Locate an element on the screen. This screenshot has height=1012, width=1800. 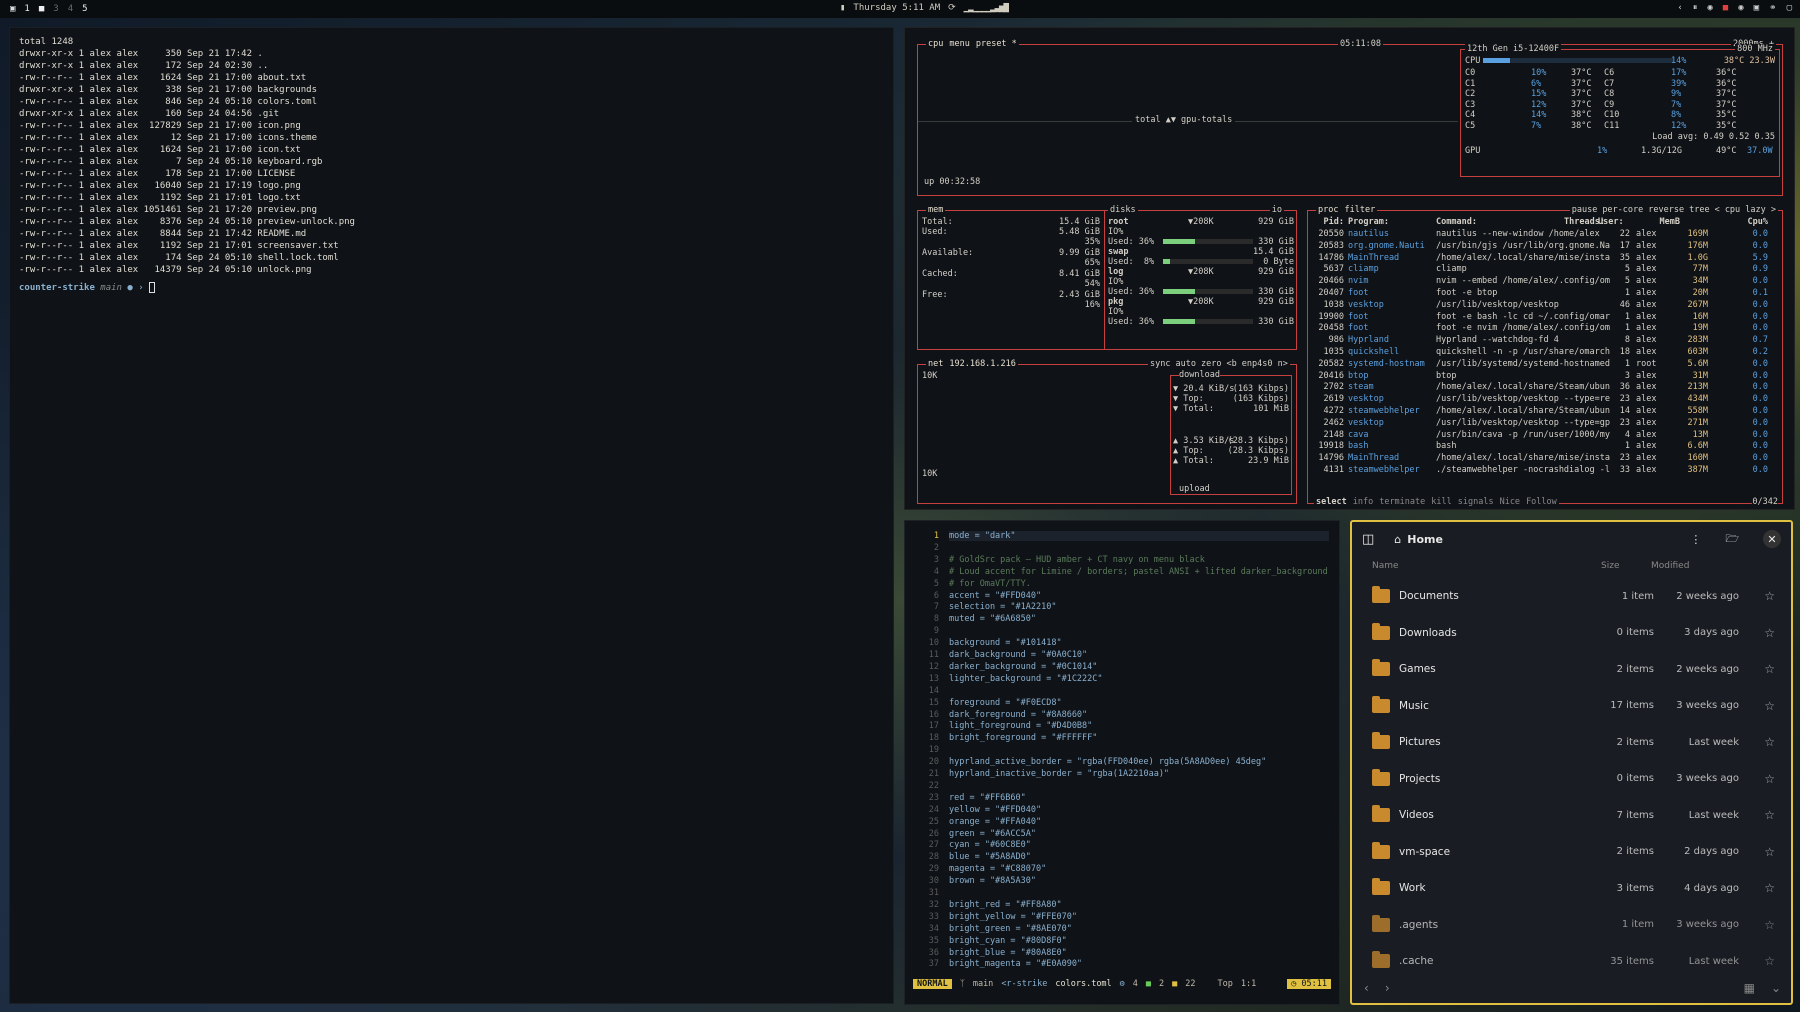
view-options-icon: ⌄ is located at coordinates (1776, 989).